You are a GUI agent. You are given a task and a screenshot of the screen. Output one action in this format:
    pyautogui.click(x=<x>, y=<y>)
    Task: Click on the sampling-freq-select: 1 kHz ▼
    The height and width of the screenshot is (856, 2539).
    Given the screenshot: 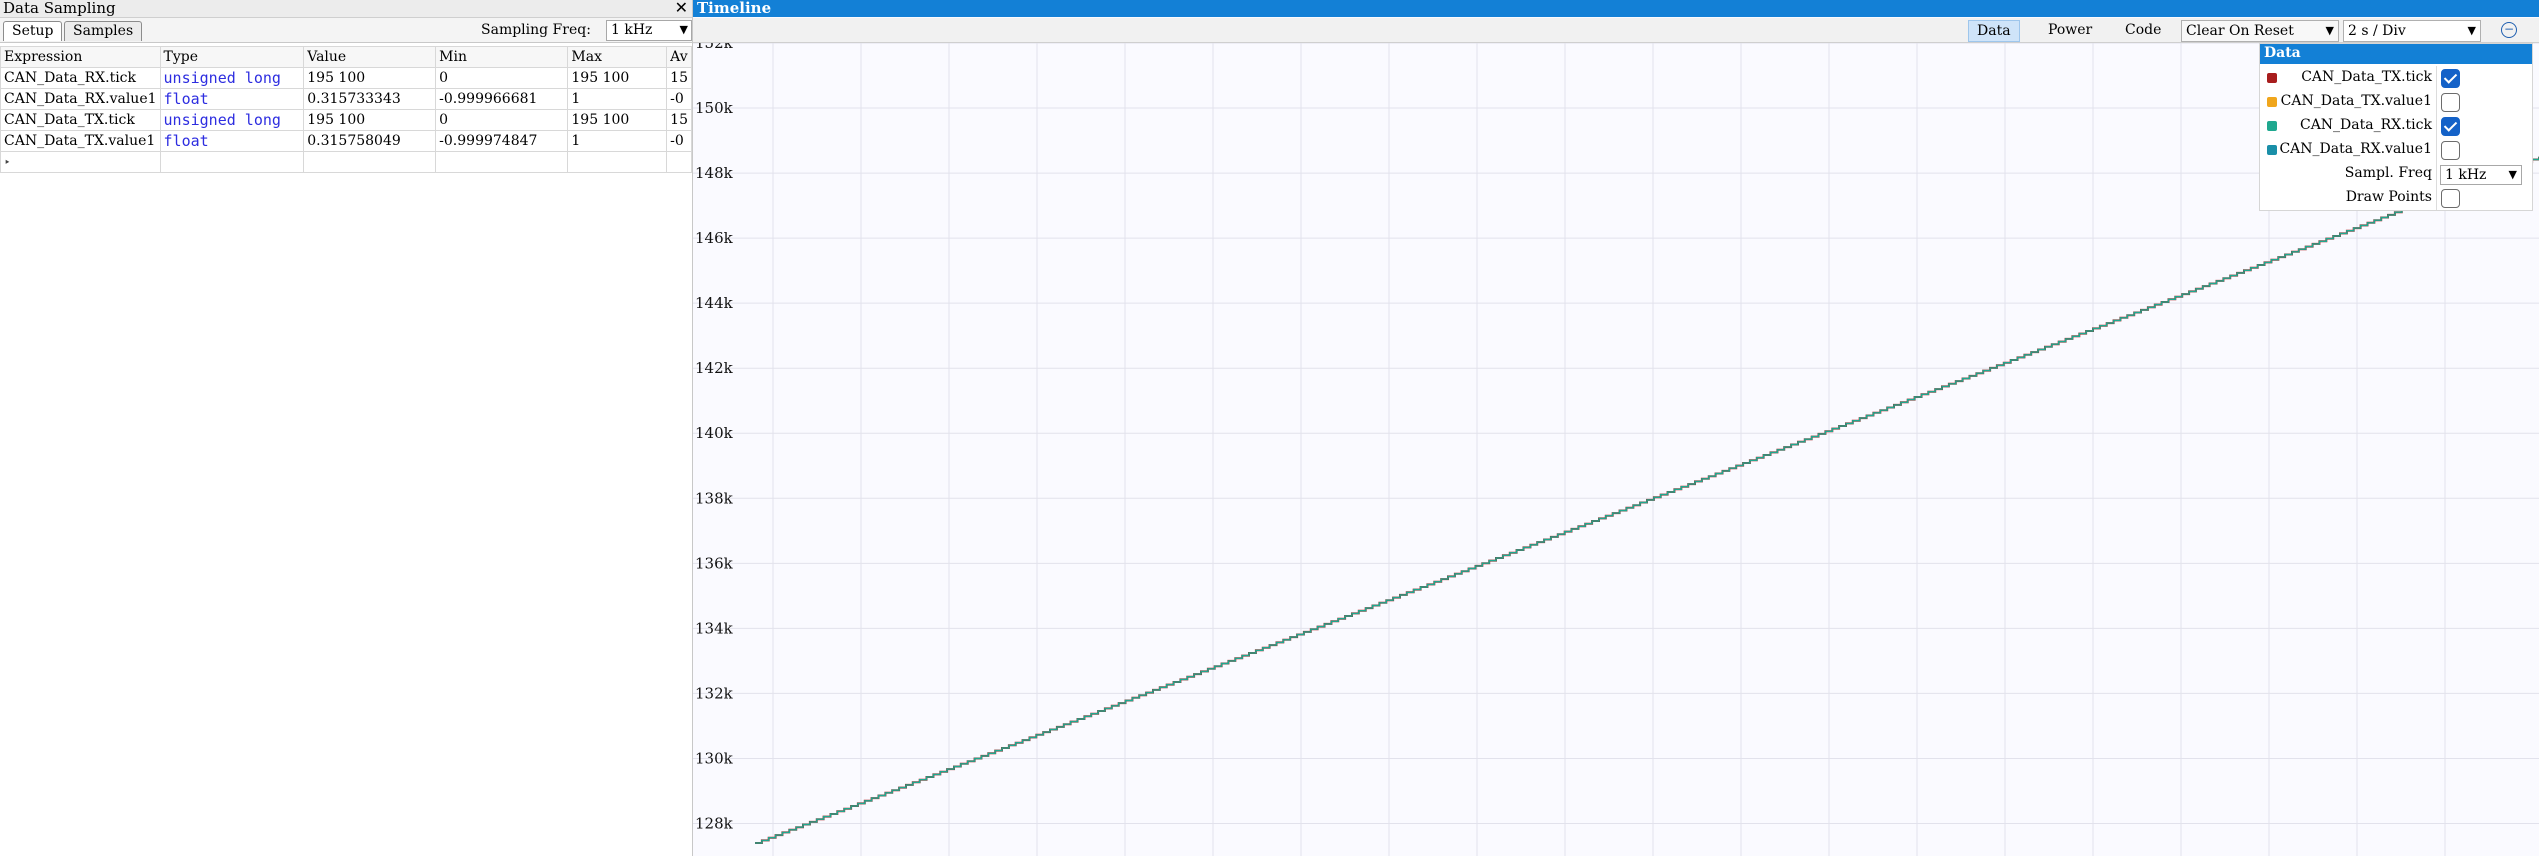 What is the action you would take?
    pyautogui.click(x=649, y=30)
    